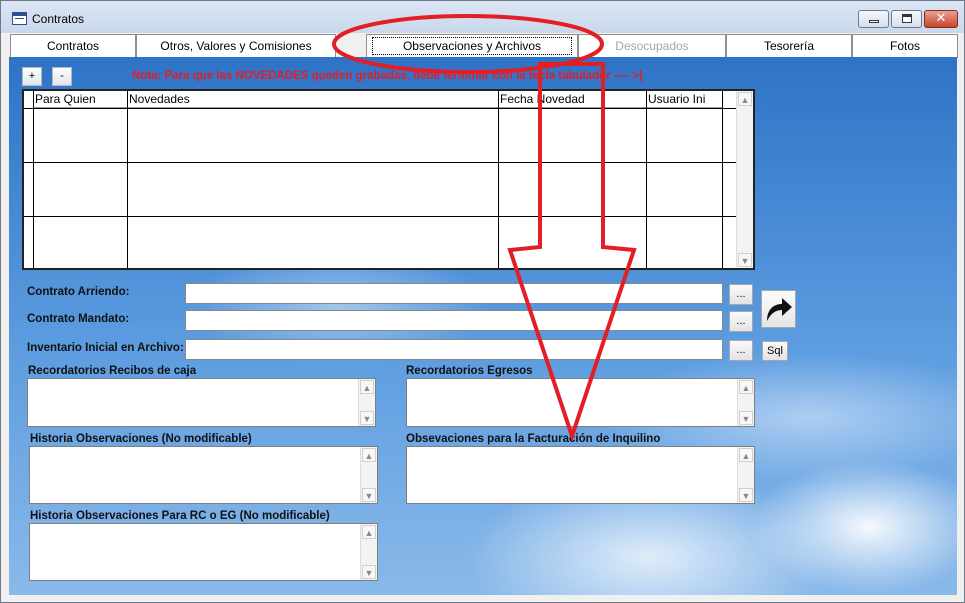 This screenshot has width=965, height=603. Describe the element at coordinates (482, 17) in the screenshot. I see `title-bar: Contratos ✕` at that location.